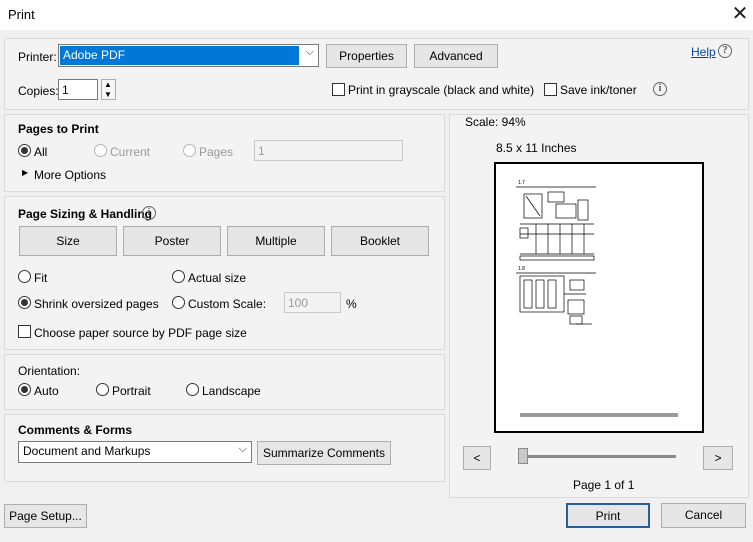  Describe the element at coordinates (49, 371) in the screenshot. I see `orientation-heading: Orientation:` at that location.